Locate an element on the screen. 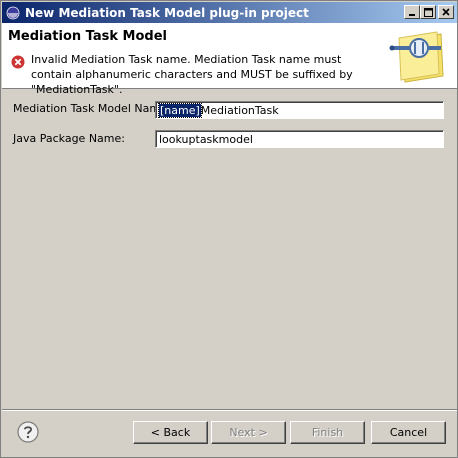 The height and width of the screenshot is (458, 458). eclipse-app-icon is located at coordinates (13, 13).